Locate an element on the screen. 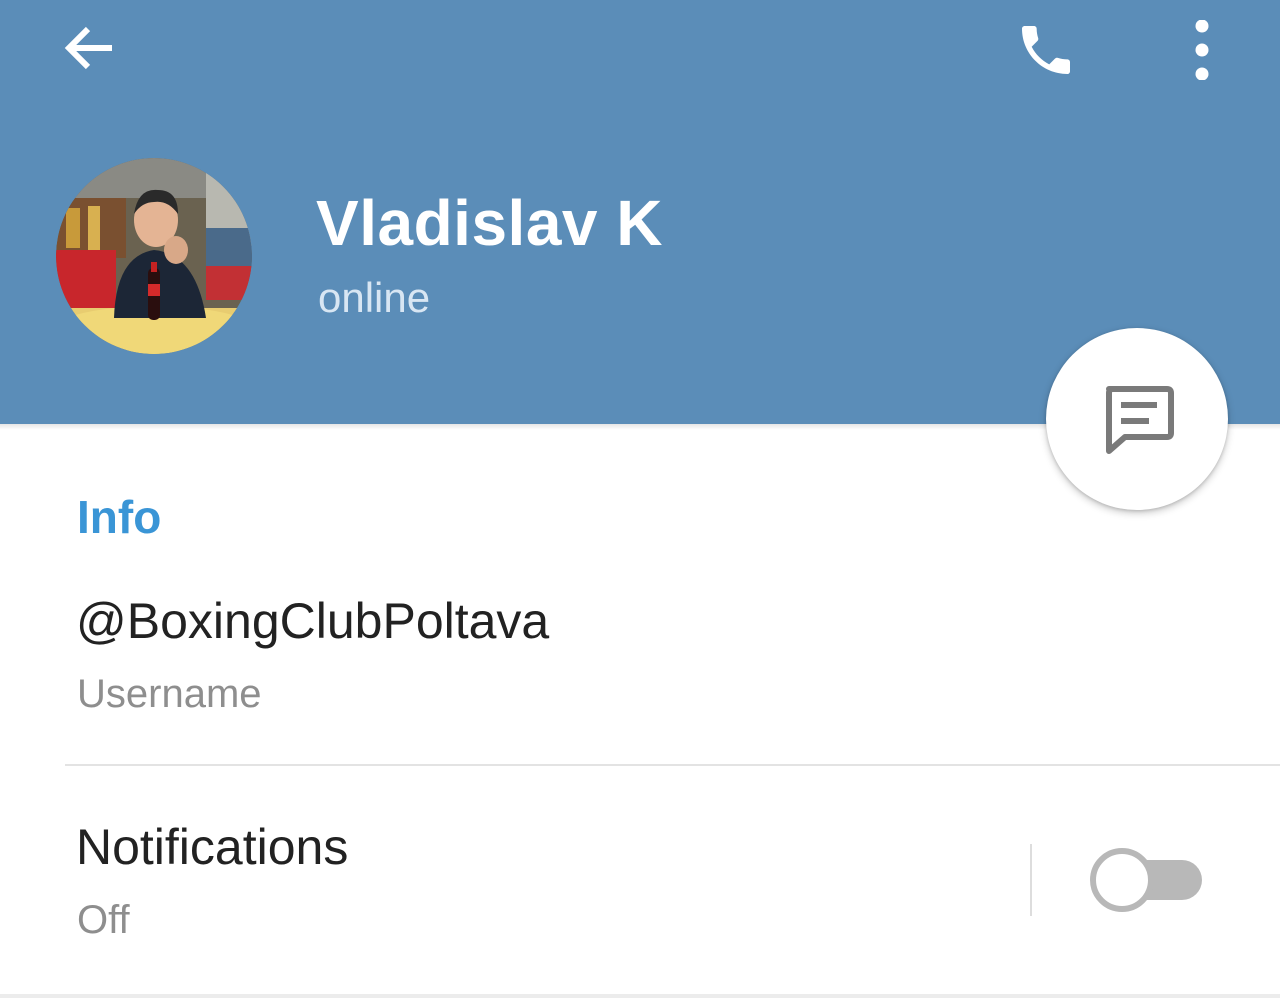  message-icon is located at coordinates (1140, 420).